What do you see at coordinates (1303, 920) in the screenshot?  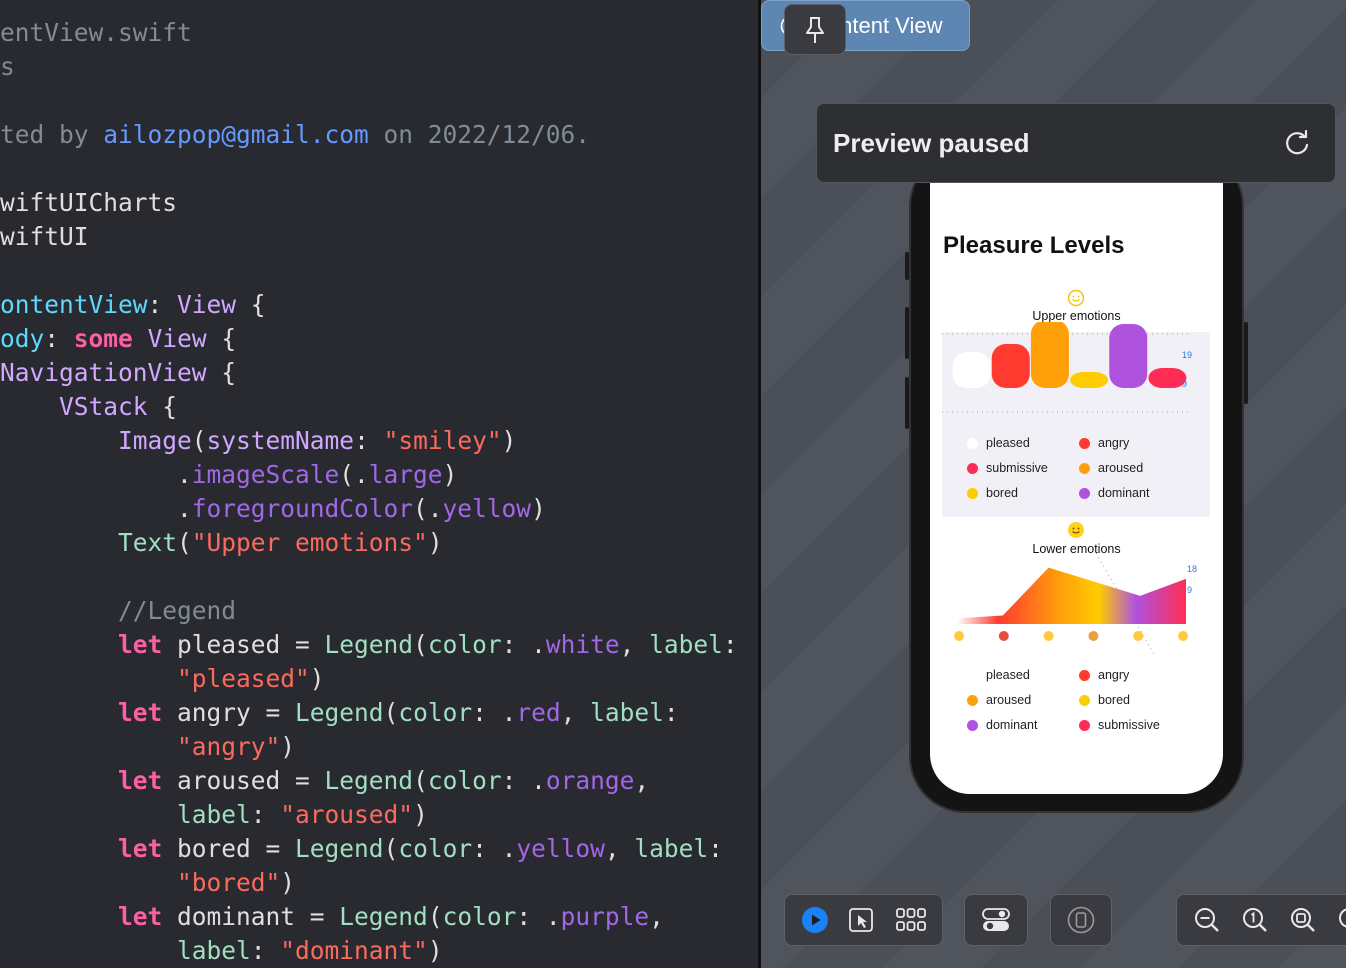 I see `zoom-in-icon` at bounding box center [1303, 920].